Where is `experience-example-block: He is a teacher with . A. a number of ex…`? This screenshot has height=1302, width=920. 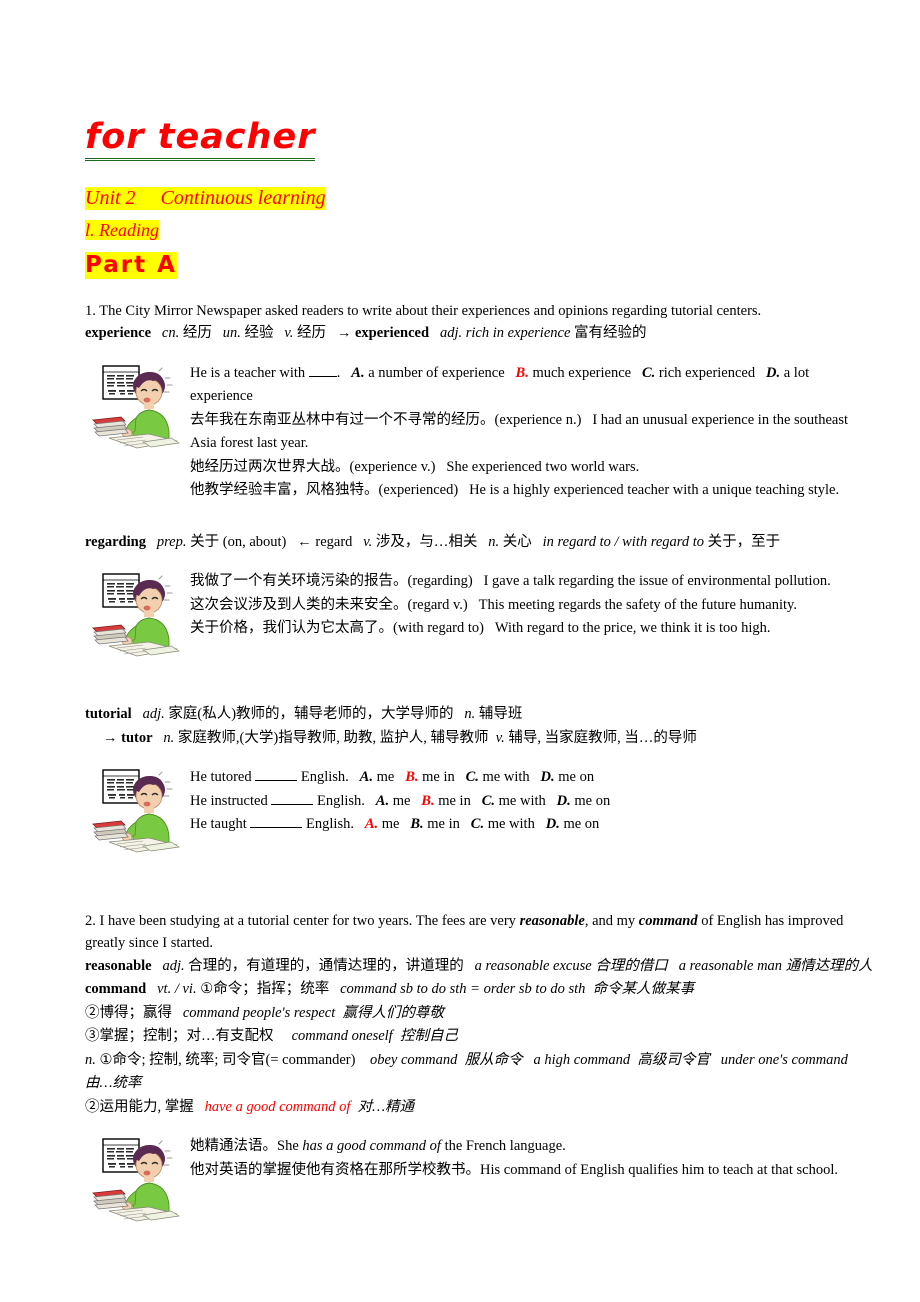 experience-example-block: He is a teacher with . A. a number of ex… is located at coordinates (480, 431).